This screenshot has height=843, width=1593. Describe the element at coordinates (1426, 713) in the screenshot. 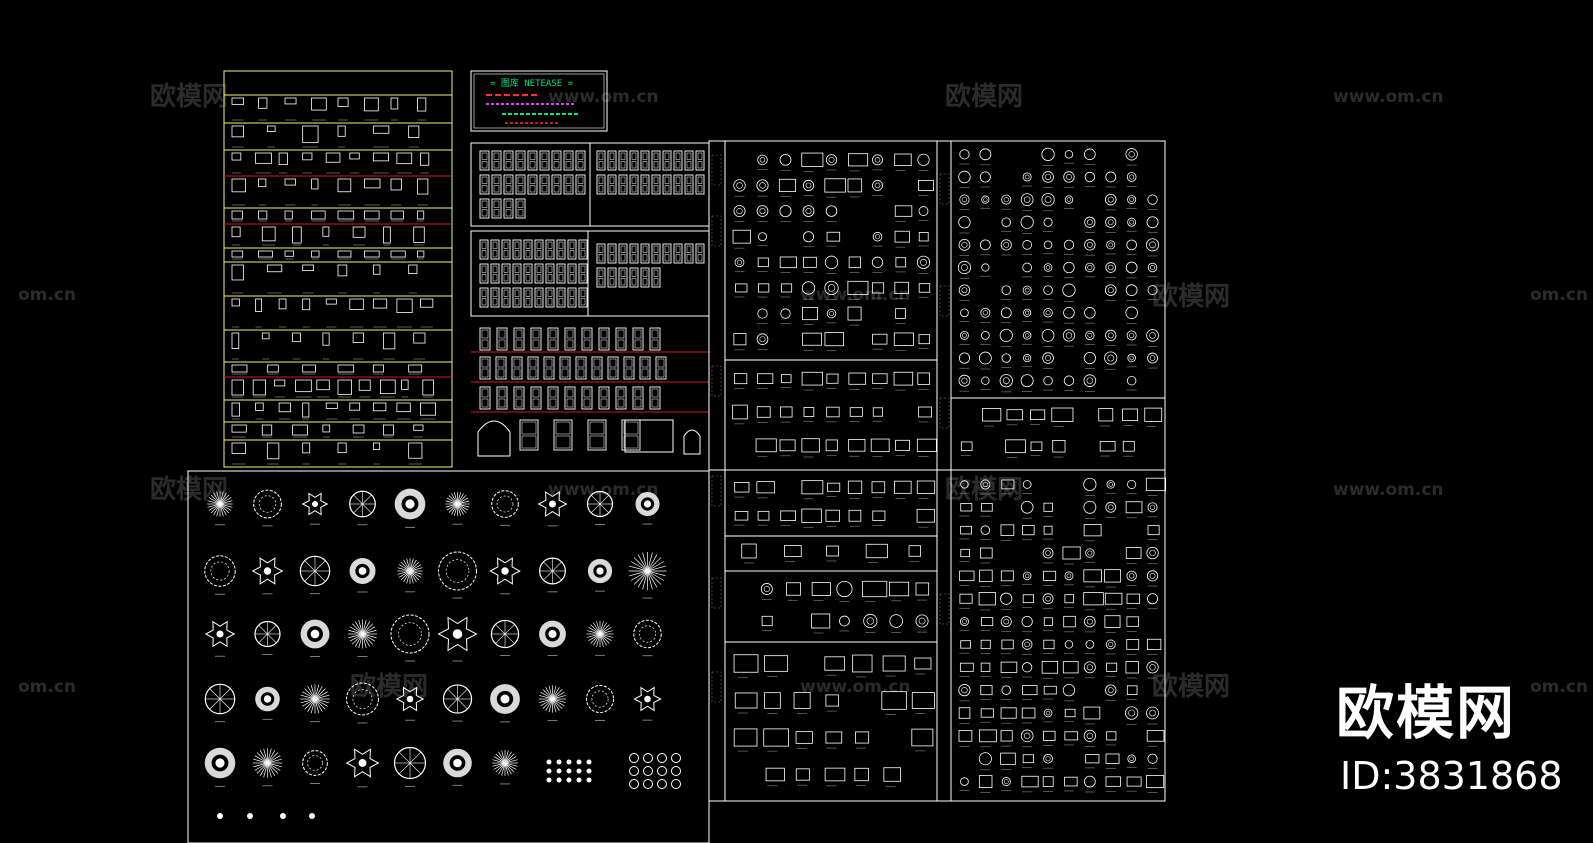

I see `brand-watermark: 欧模网` at that location.